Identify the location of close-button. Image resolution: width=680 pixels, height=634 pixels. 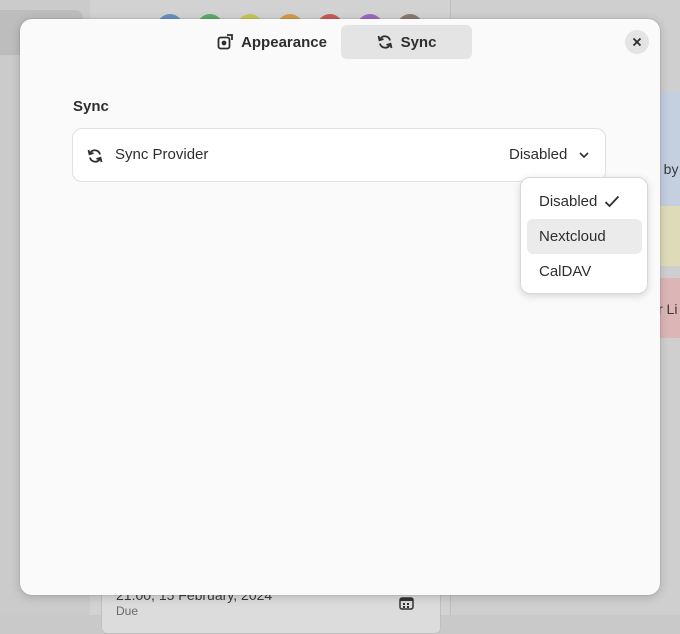
(637, 42).